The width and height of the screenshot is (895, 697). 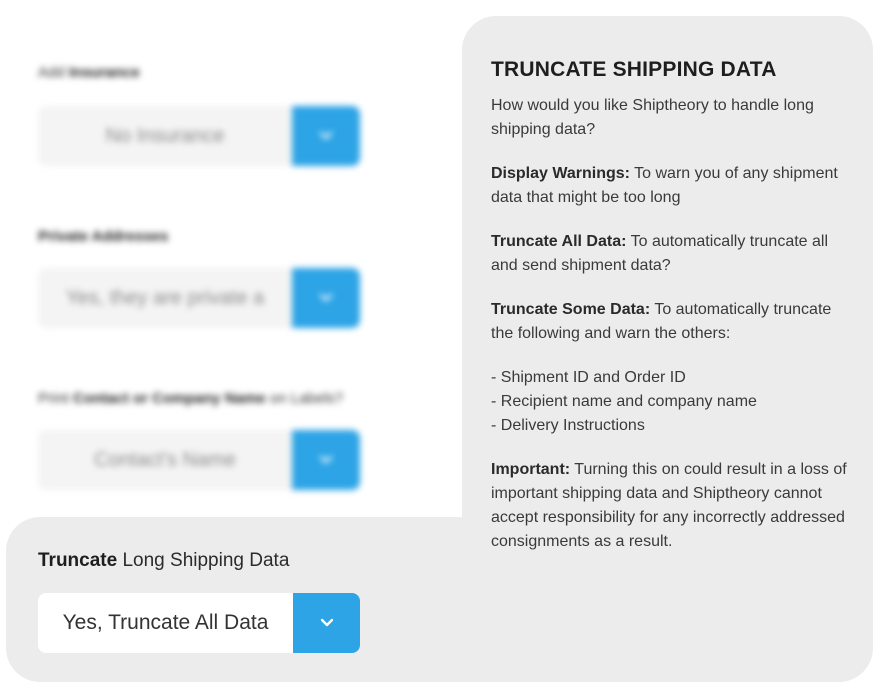 I want to click on contact-name-select: Contact's Name, so click(x=199, y=460).